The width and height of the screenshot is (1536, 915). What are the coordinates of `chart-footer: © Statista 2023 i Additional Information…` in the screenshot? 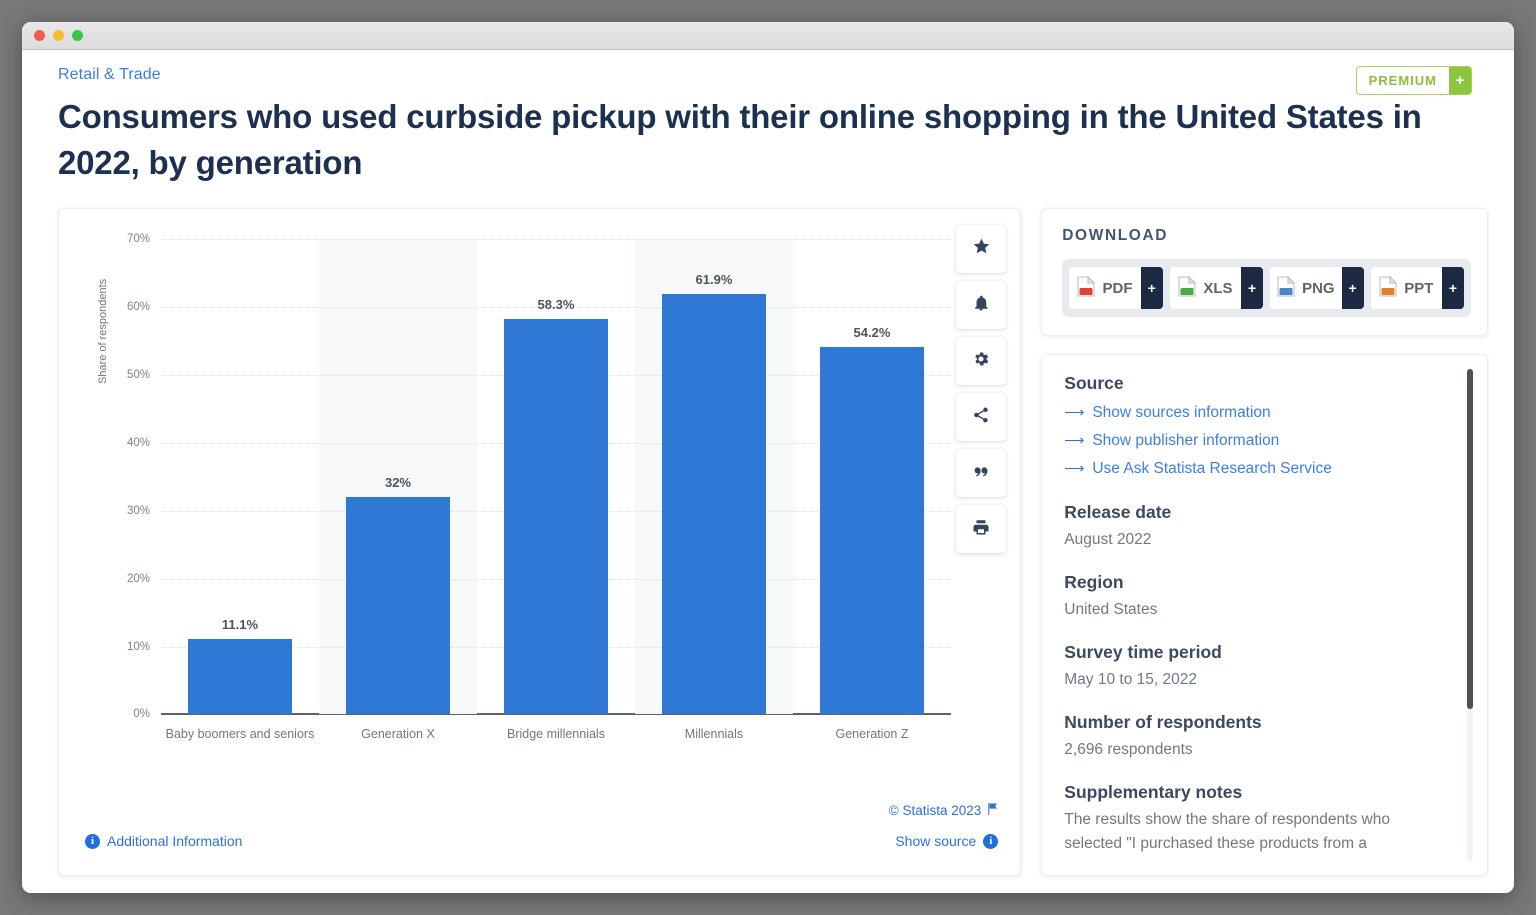 It's located at (539, 836).